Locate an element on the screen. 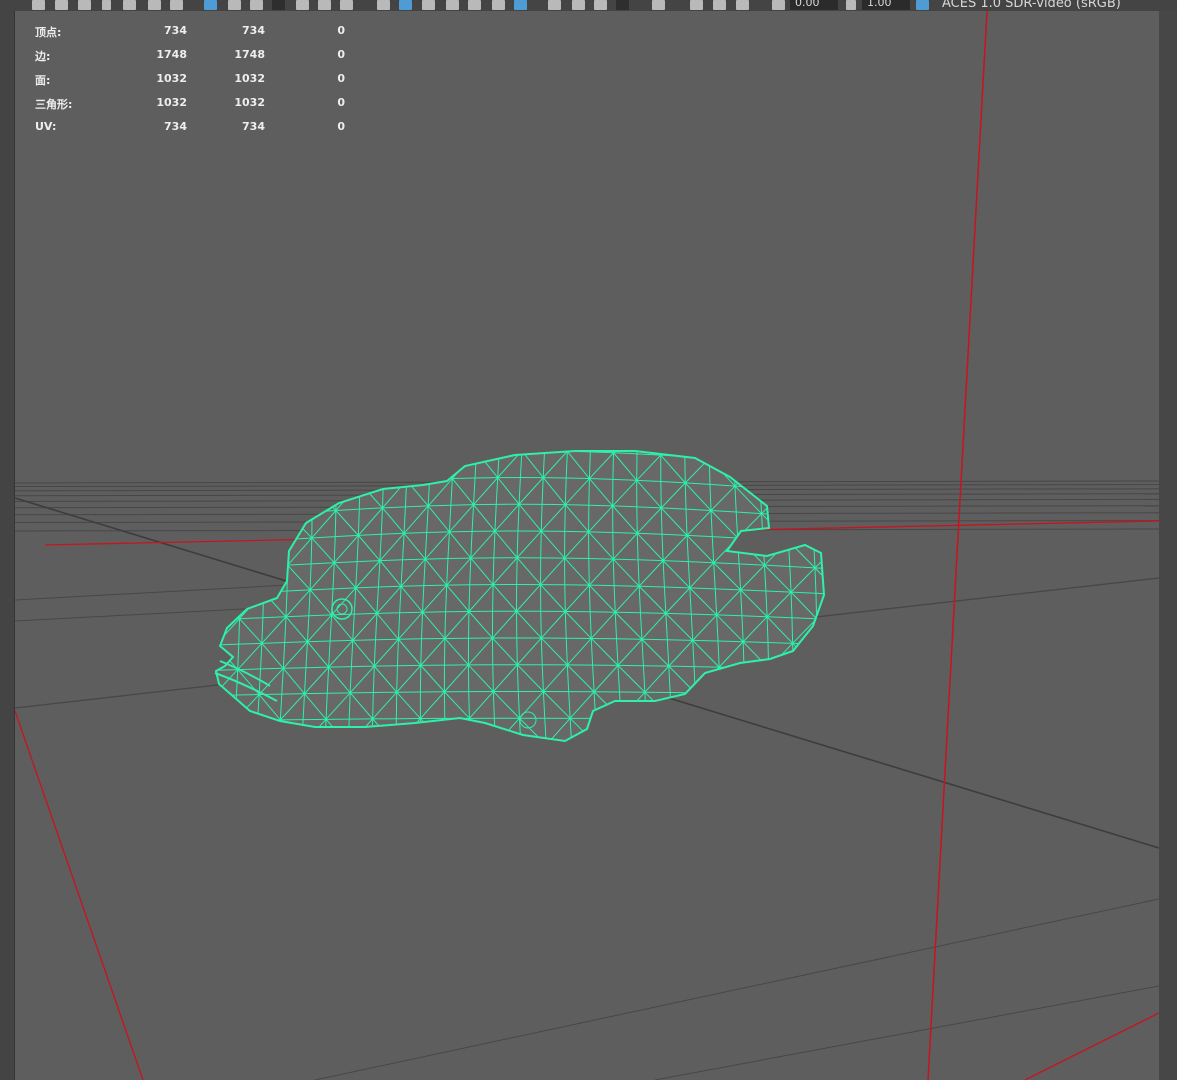 The image size is (1177, 1080). film-gate-icon is located at coordinates (234, 5).